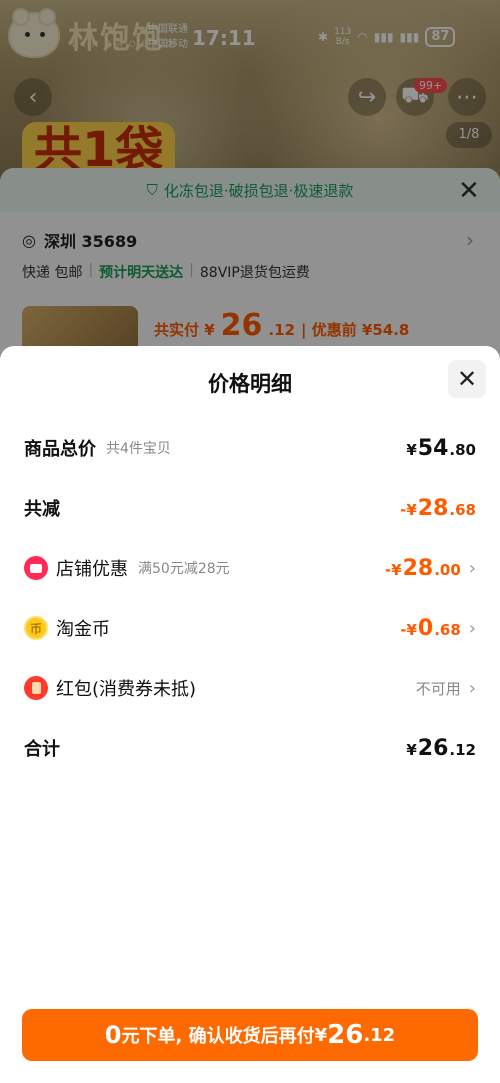 This screenshot has height=1083, width=500. Describe the element at coordinates (430, 628) in the screenshot. I see `coin-discount-amount: -¥ 0.68` at that location.